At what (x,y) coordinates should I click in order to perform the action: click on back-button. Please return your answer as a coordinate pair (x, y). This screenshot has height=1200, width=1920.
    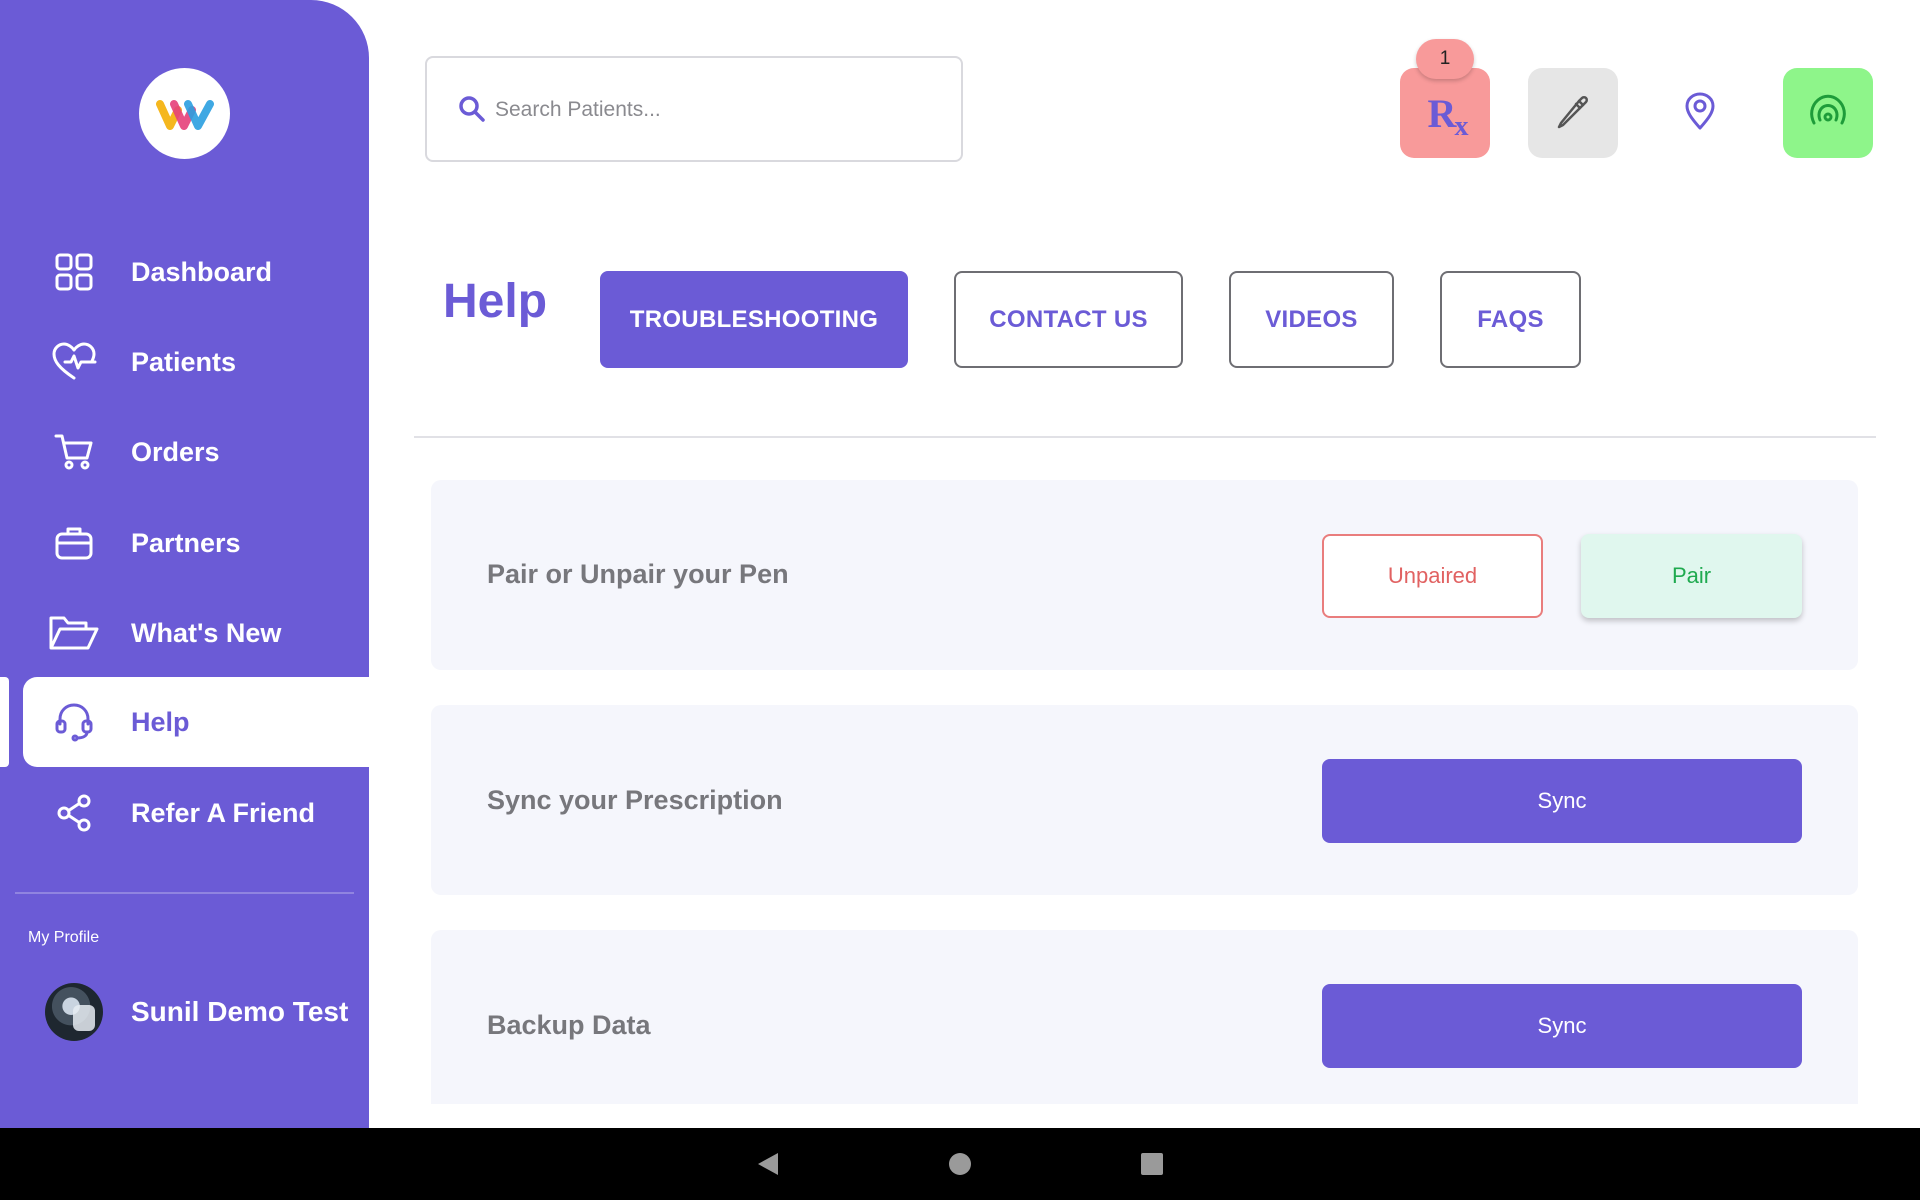
    Looking at the image, I should click on (768, 1164).